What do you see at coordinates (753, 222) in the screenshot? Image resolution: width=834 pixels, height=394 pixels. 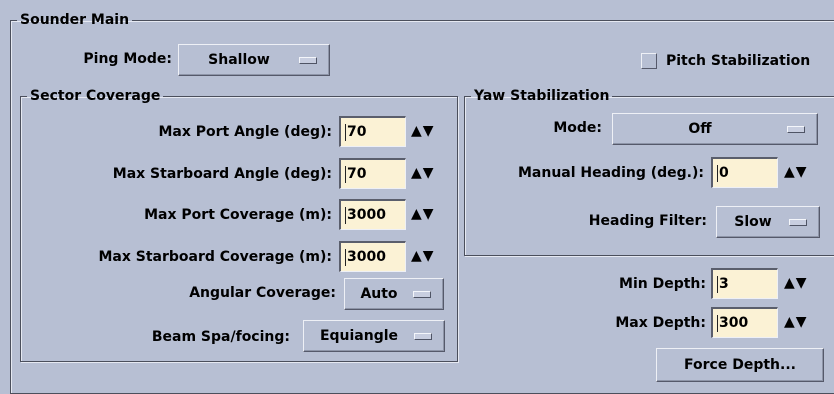 I see `heading-filter-value: Slow` at bounding box center [753, 222].